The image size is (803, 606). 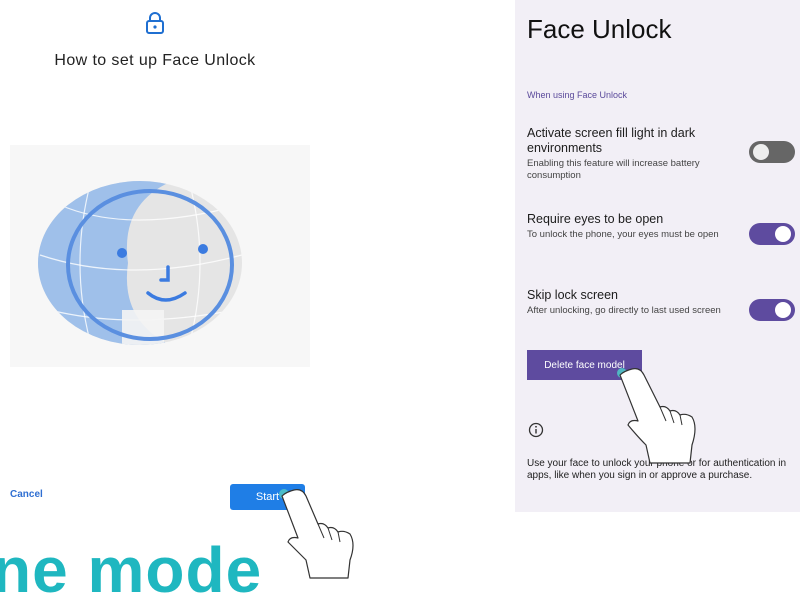 I want to click on page-title: Face Unlock, so click(x=599, y=29).